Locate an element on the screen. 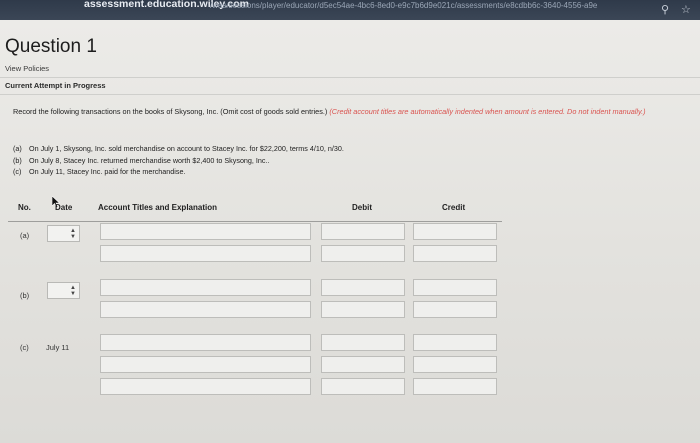 This screenshot has width=700, height=443. date-value-c: July 11 is located at coordinates (58, 347).